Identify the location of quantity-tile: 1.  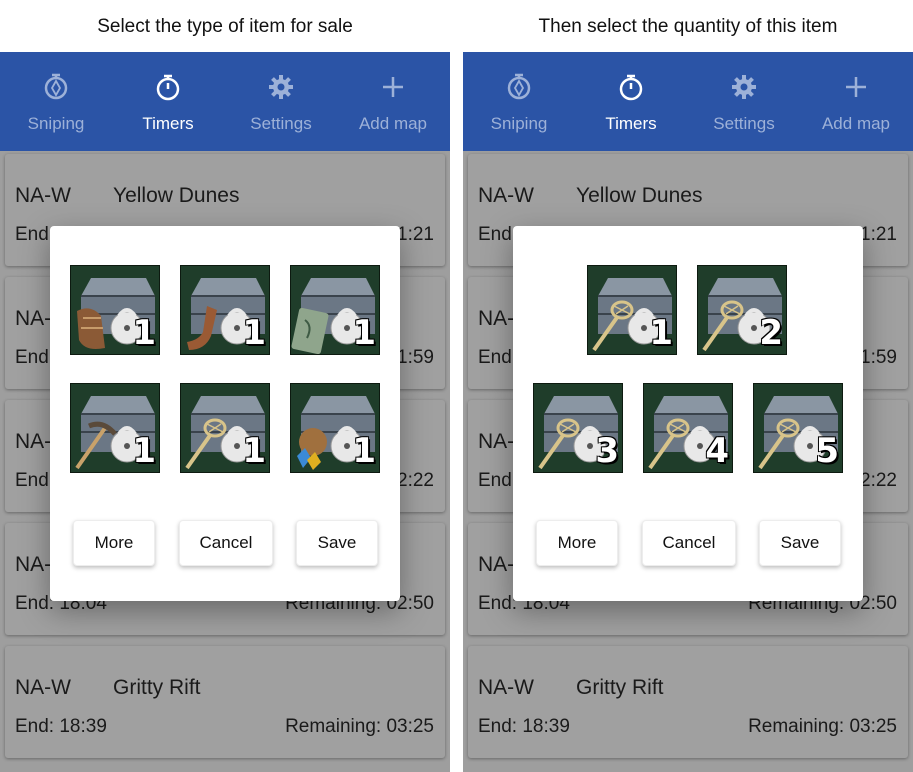
(632, 310).